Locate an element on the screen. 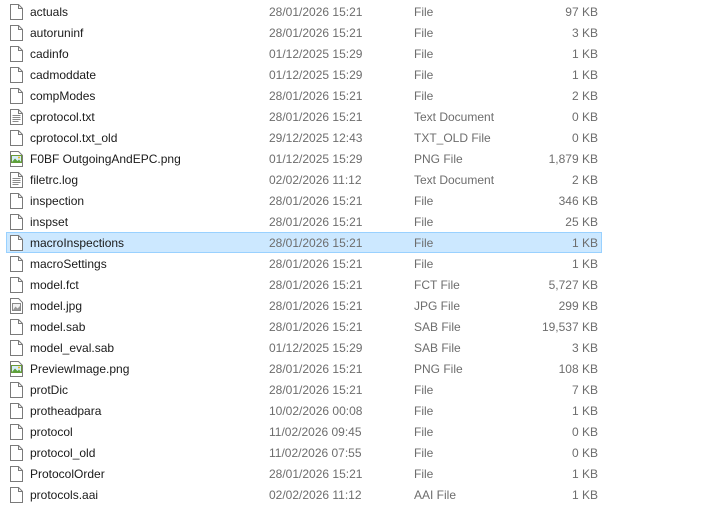 The height and width of the screenshot is (511, 716). file-row: protDic 28/01/2026 15:21 File 7 KB is located at coordinates (304, 389).